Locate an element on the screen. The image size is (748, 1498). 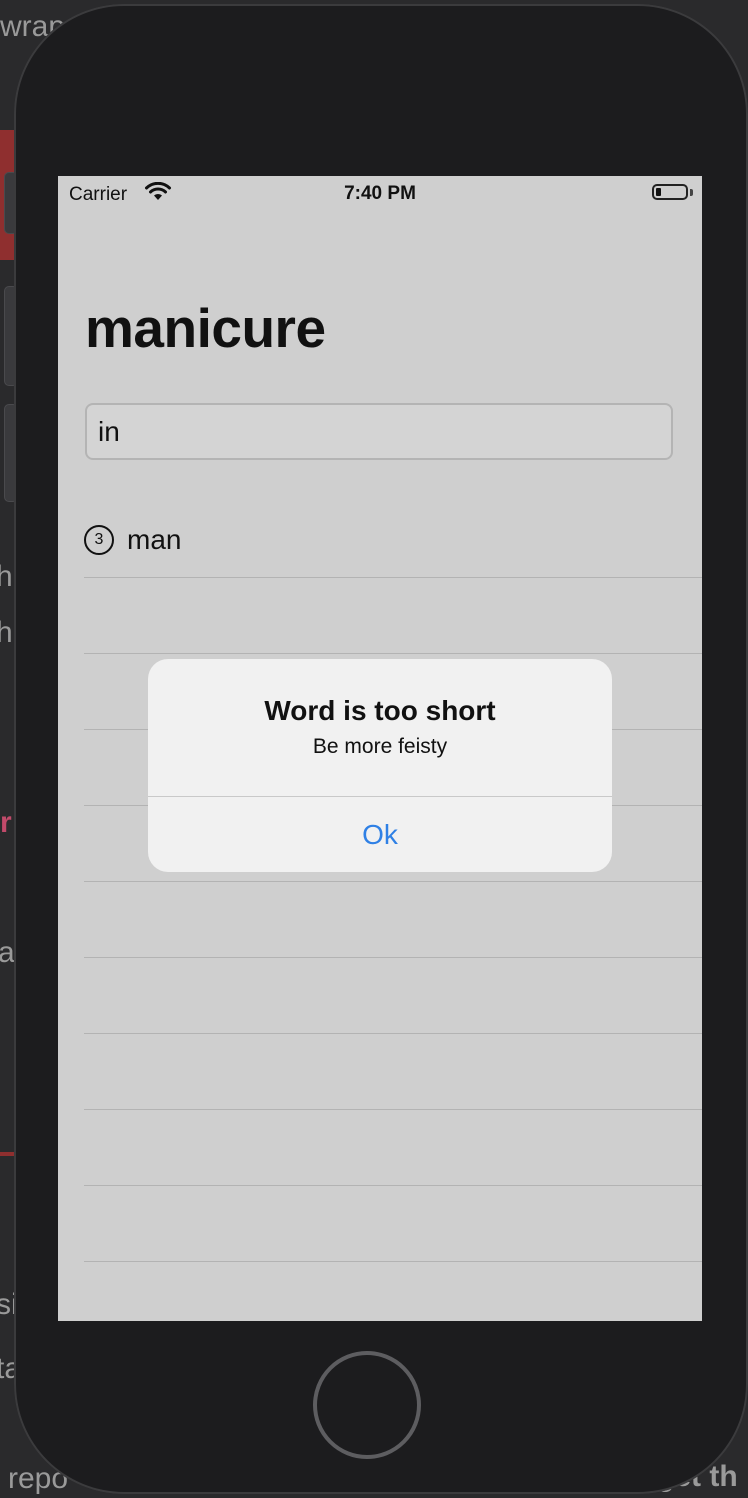
alert-dialog: Word is too short Be more feisty Ok is located at coordinates (380, 765).